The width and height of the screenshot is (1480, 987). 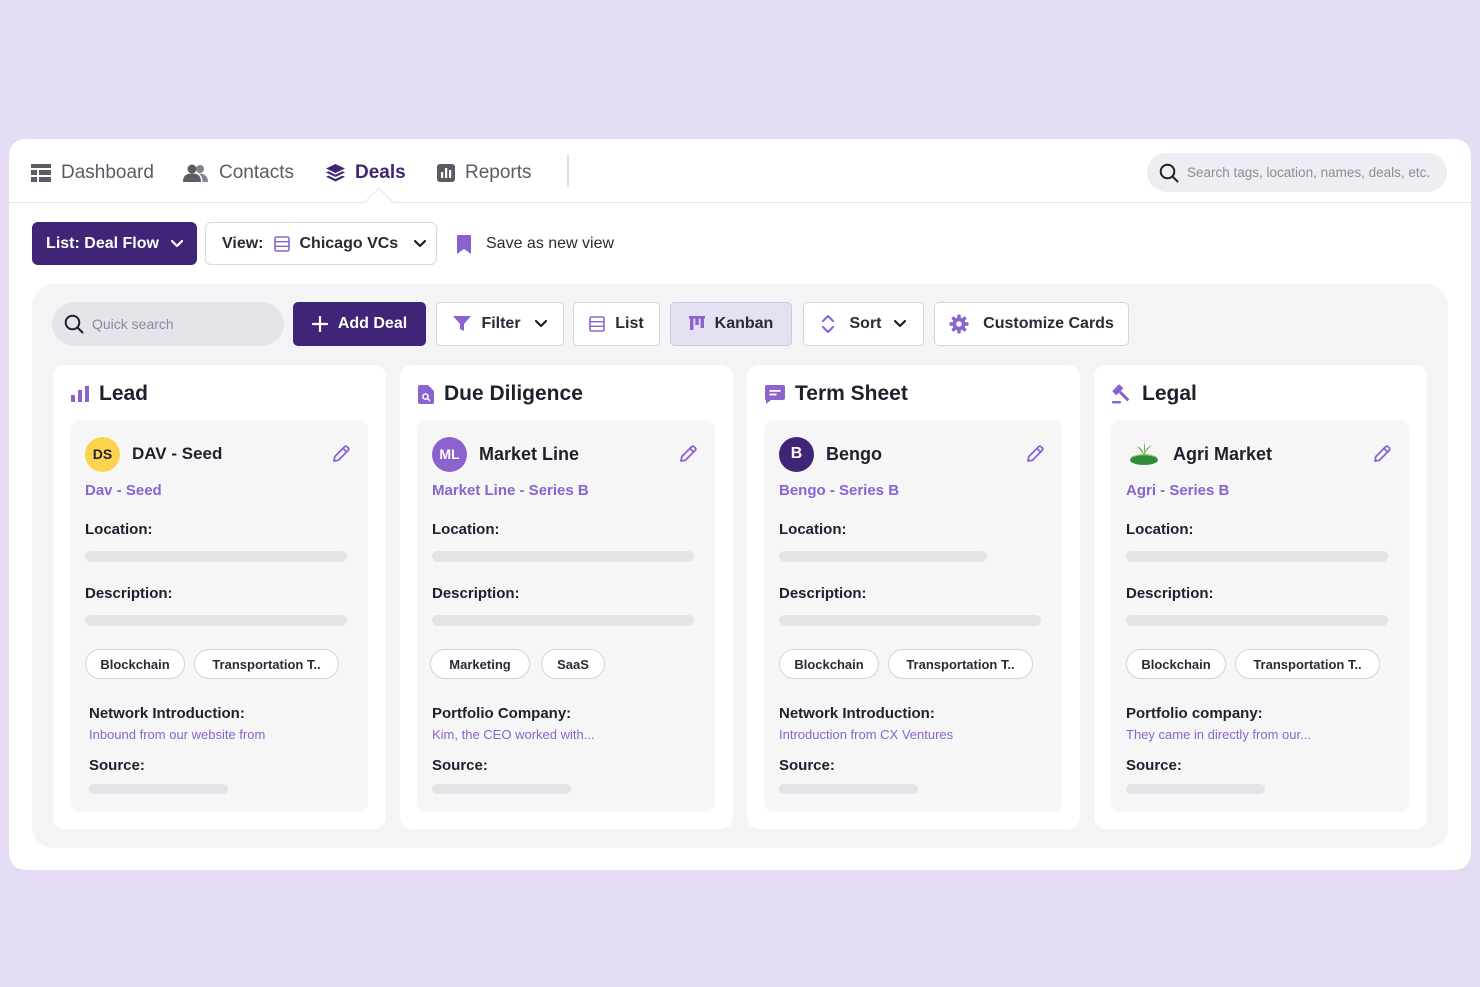 What do you see at coordinates (498, 172) in the screenshot?
I see `nav-label-reports: Reports` at bounding box center [498, 172].